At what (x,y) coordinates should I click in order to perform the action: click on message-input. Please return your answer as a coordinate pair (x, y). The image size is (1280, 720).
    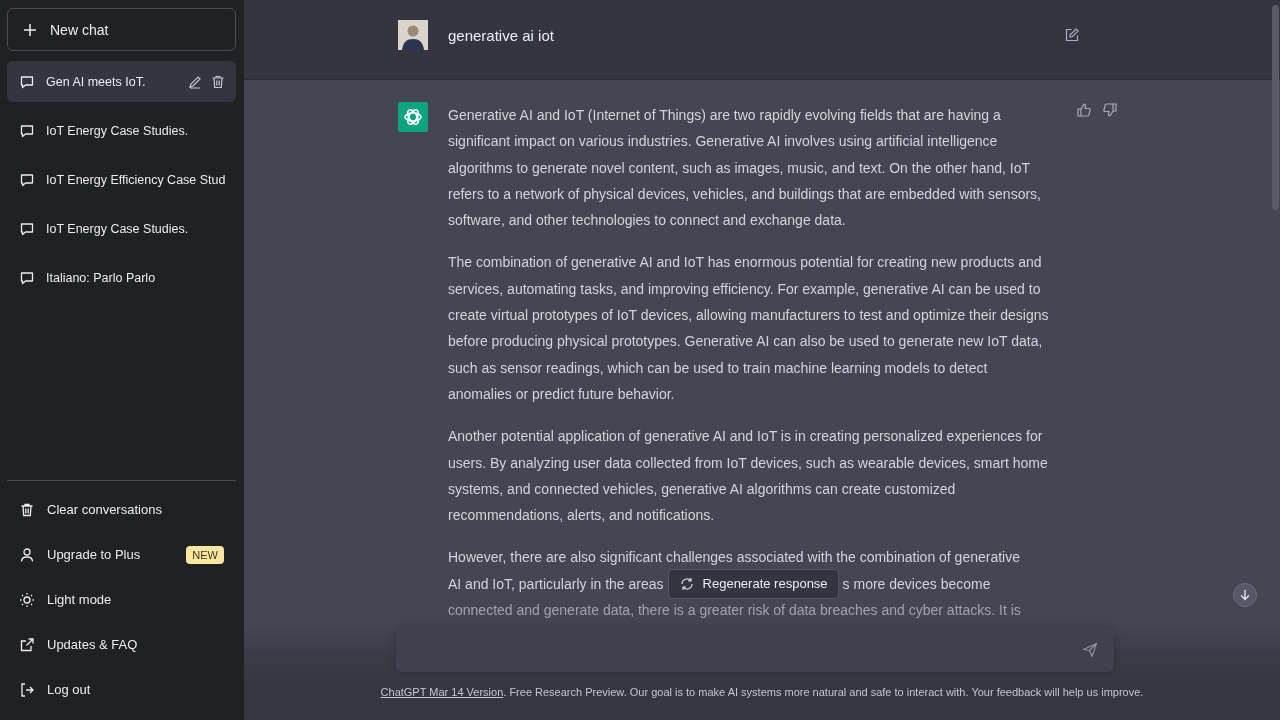
    Looking at the image, I should click on (754, 650).